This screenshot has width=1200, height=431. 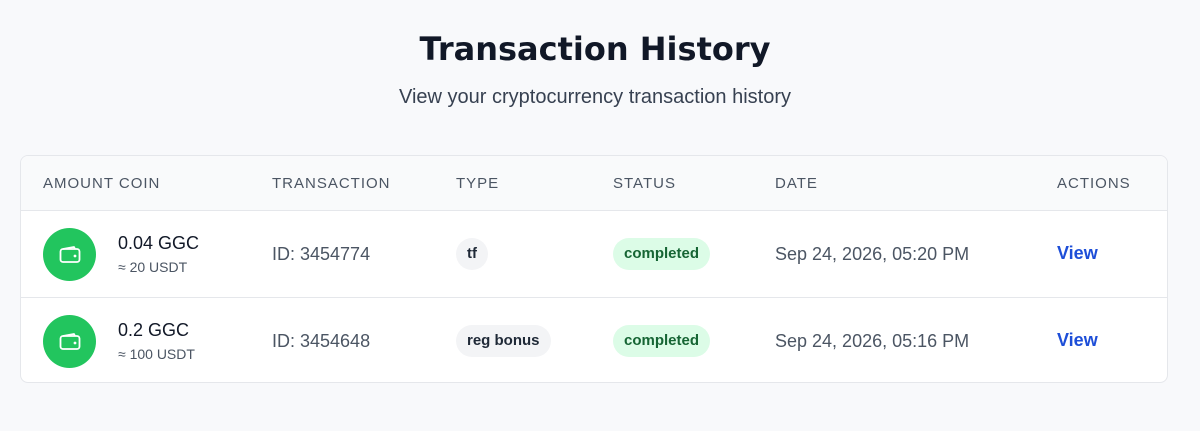 I want to click on type-badge: tf, so click(x=472, y=254).